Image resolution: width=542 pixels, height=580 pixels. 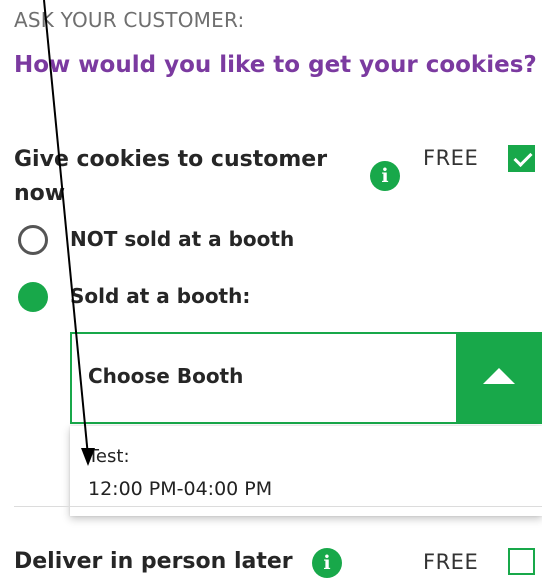 I want to click on section-eyebrow: ASK YOUR CUSTOMER:, so click(x=129, y=20).